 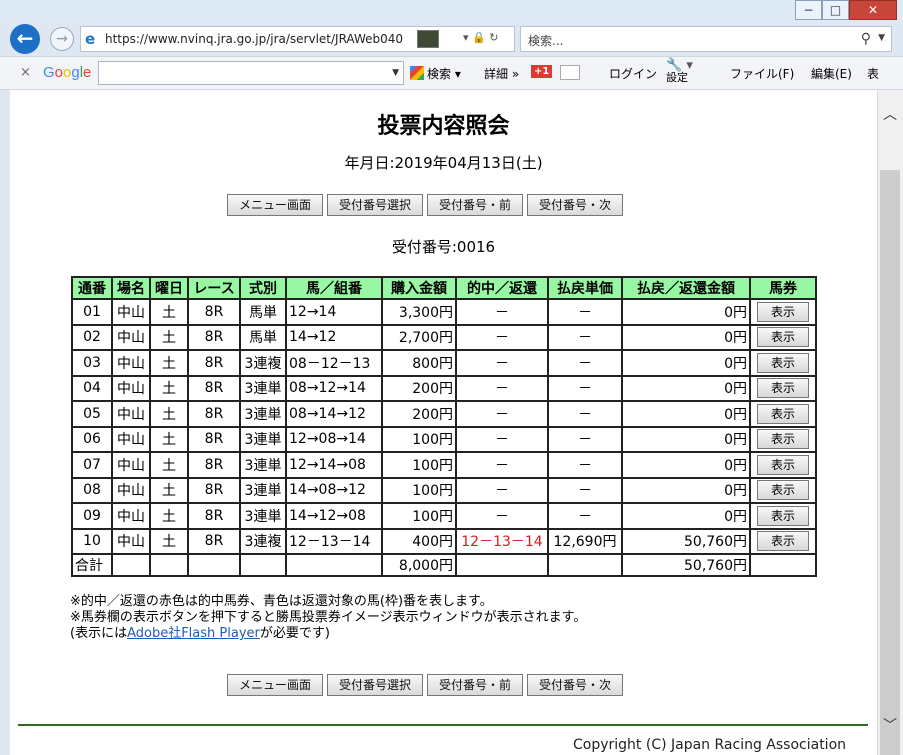 What do you see at coordinates (762, 73) in the screenshot?
I see `menu-file: ファイル(F)` at bounding box center [762, 73].